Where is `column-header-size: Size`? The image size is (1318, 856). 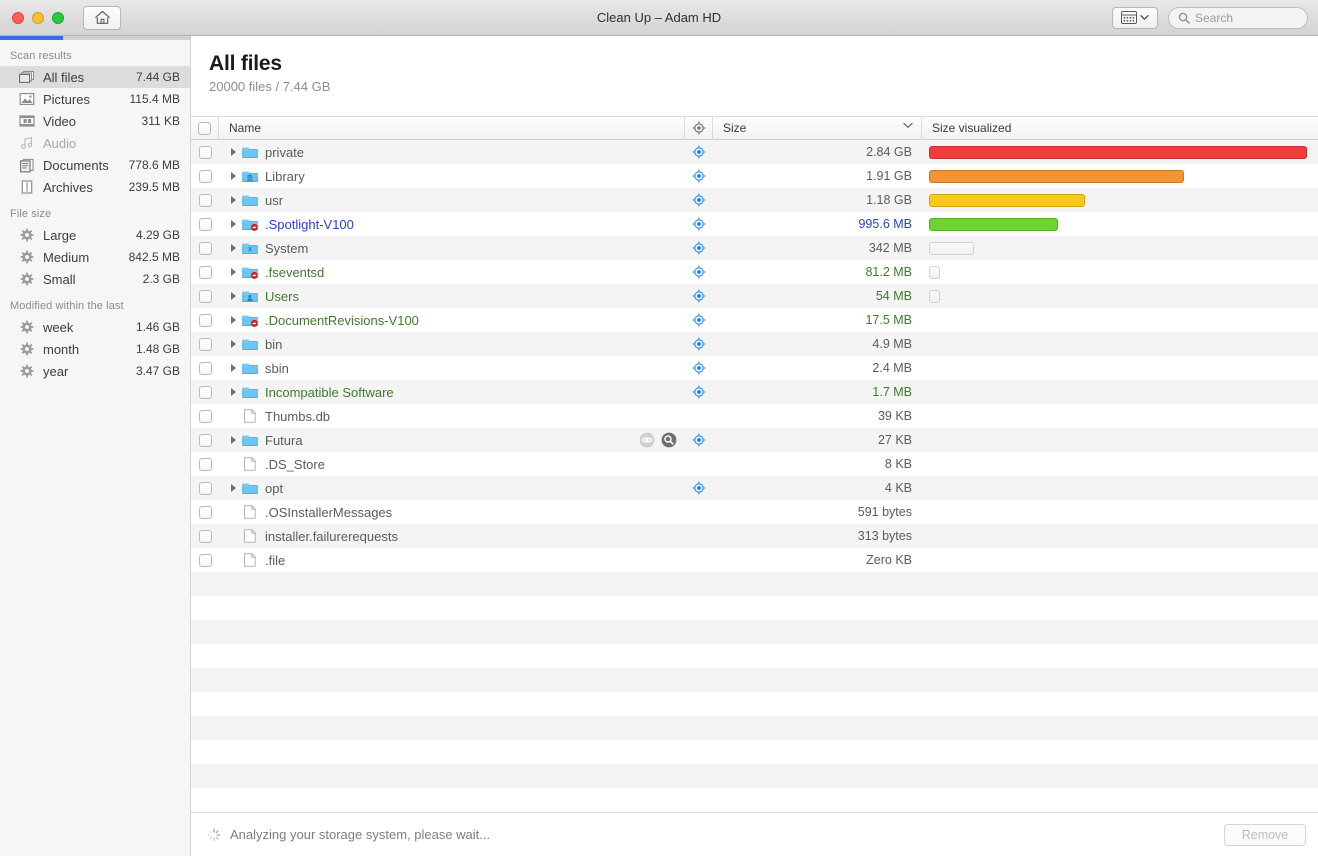 column-header-size: Size is located at coordinates (817, 128).